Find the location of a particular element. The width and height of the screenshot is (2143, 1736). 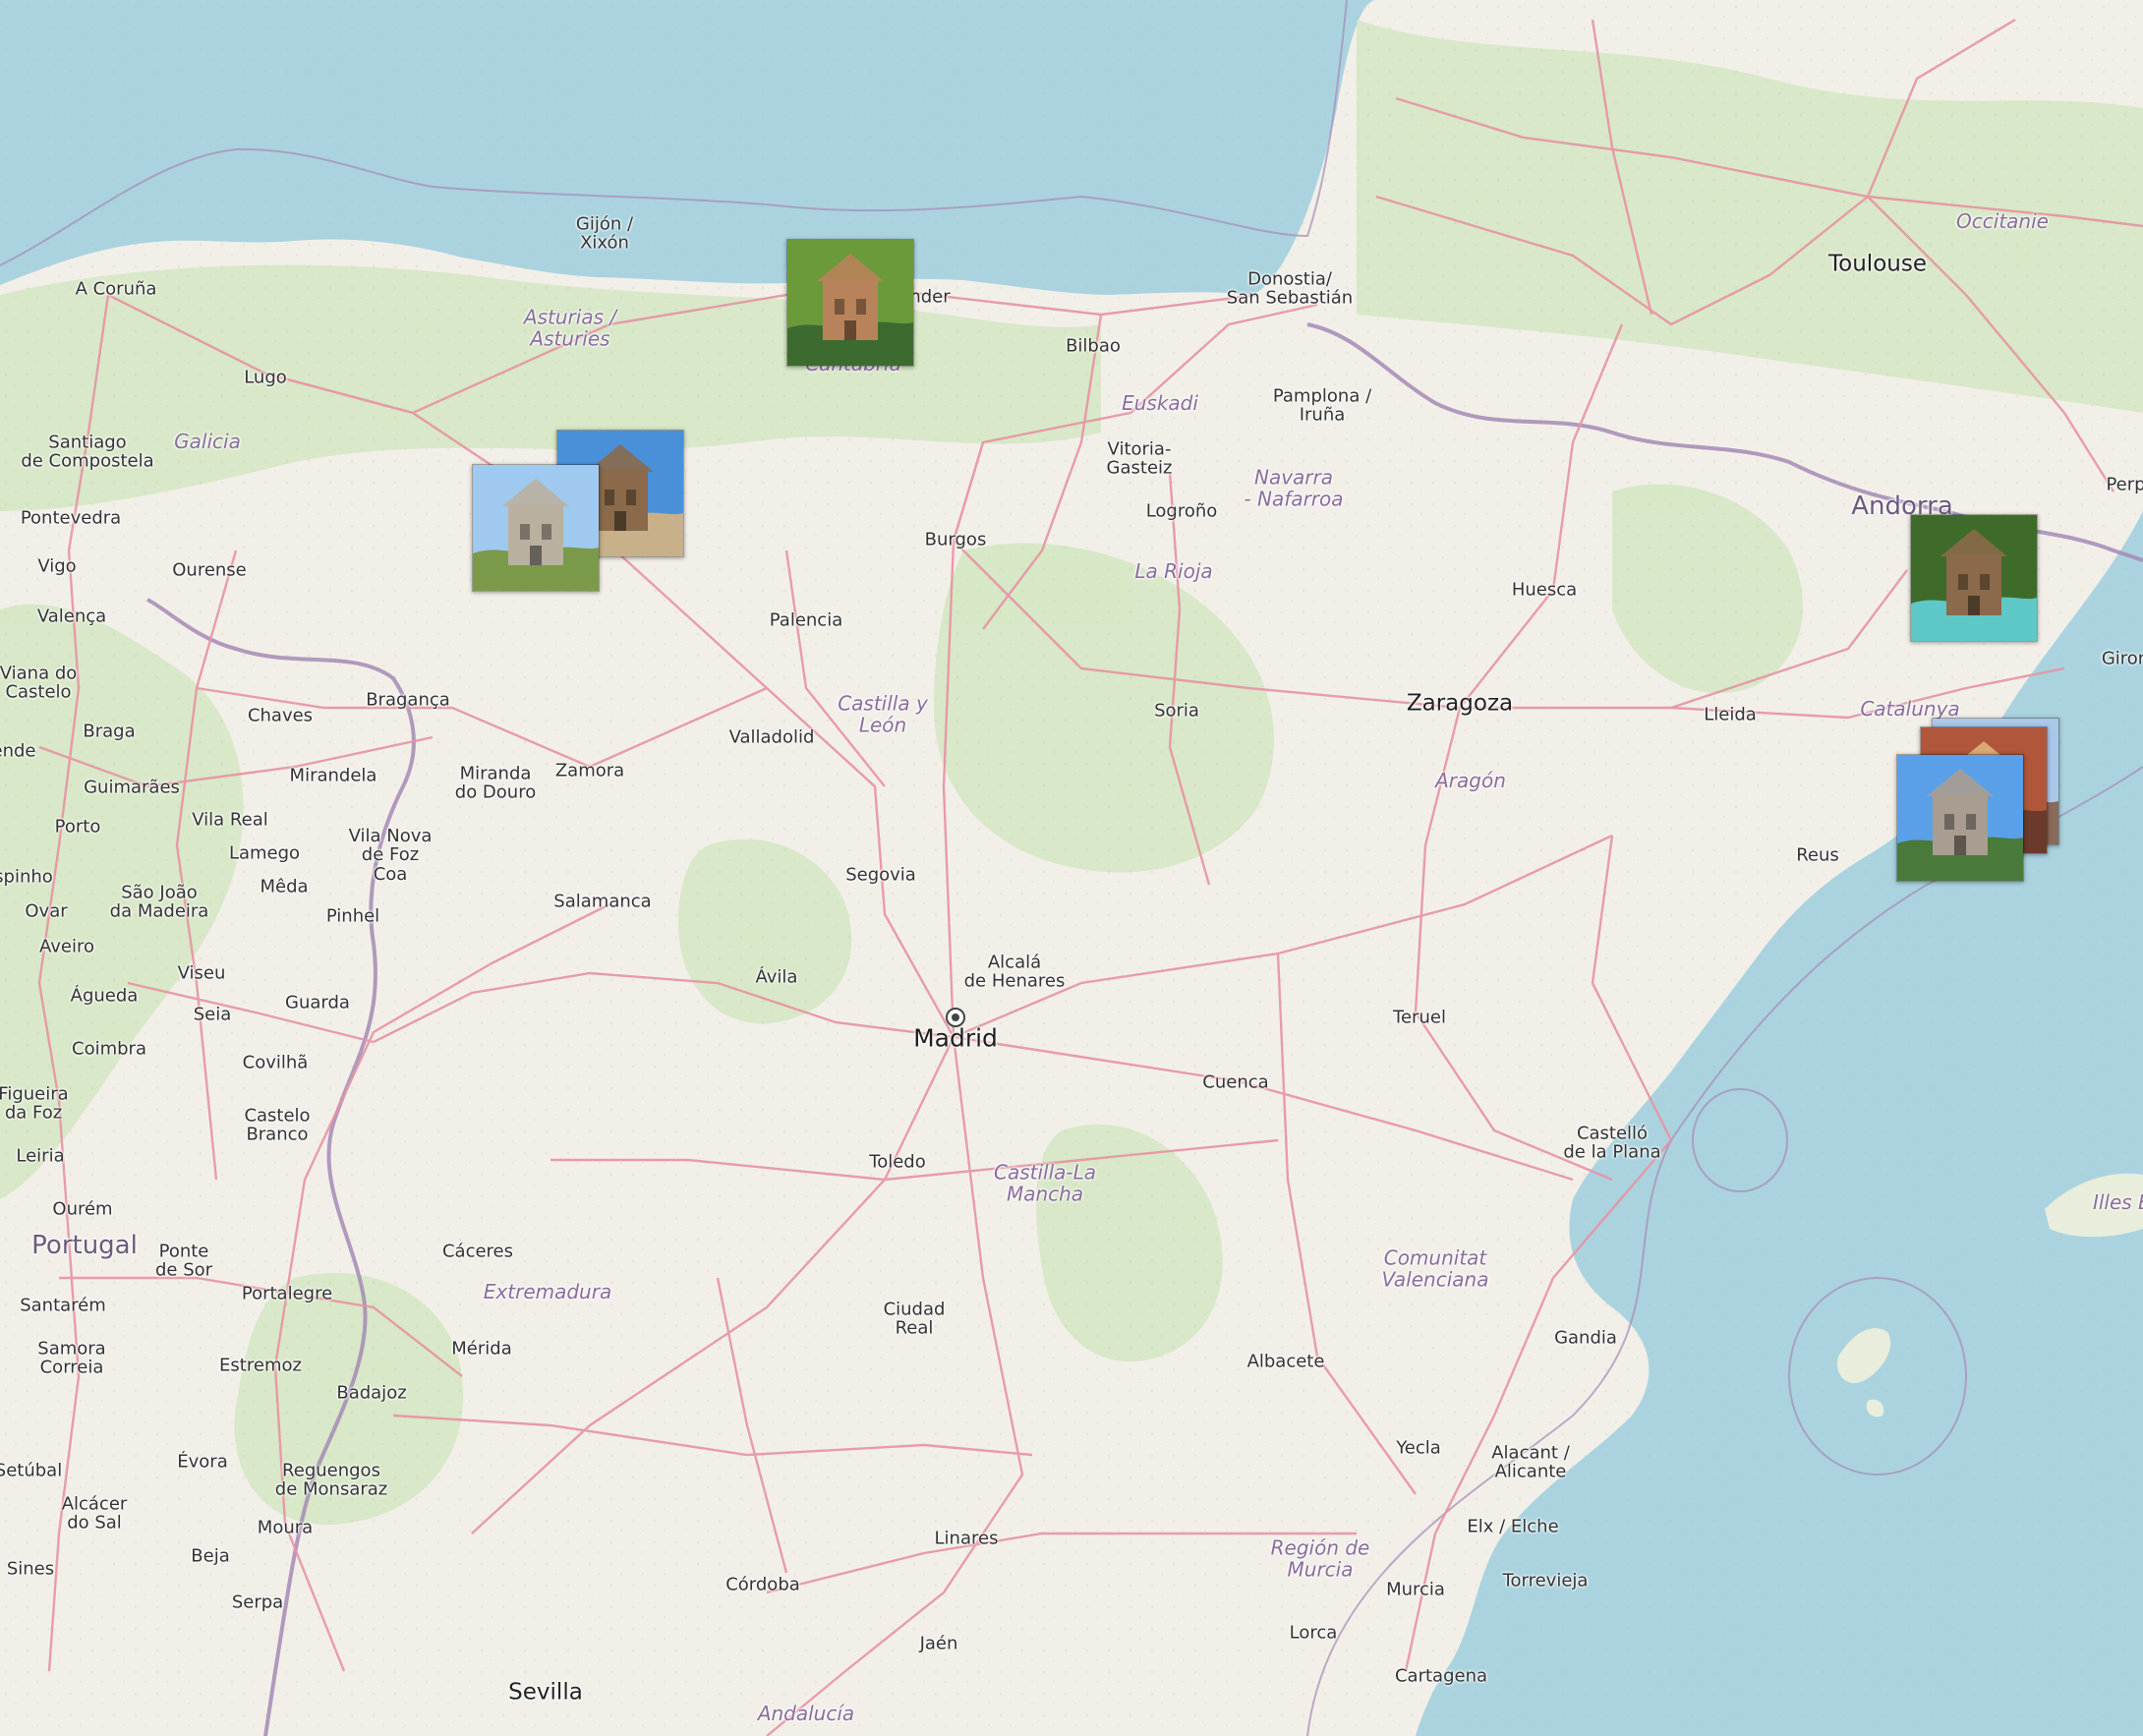

capital-marker-icon is located at coordinates (955, 1017).